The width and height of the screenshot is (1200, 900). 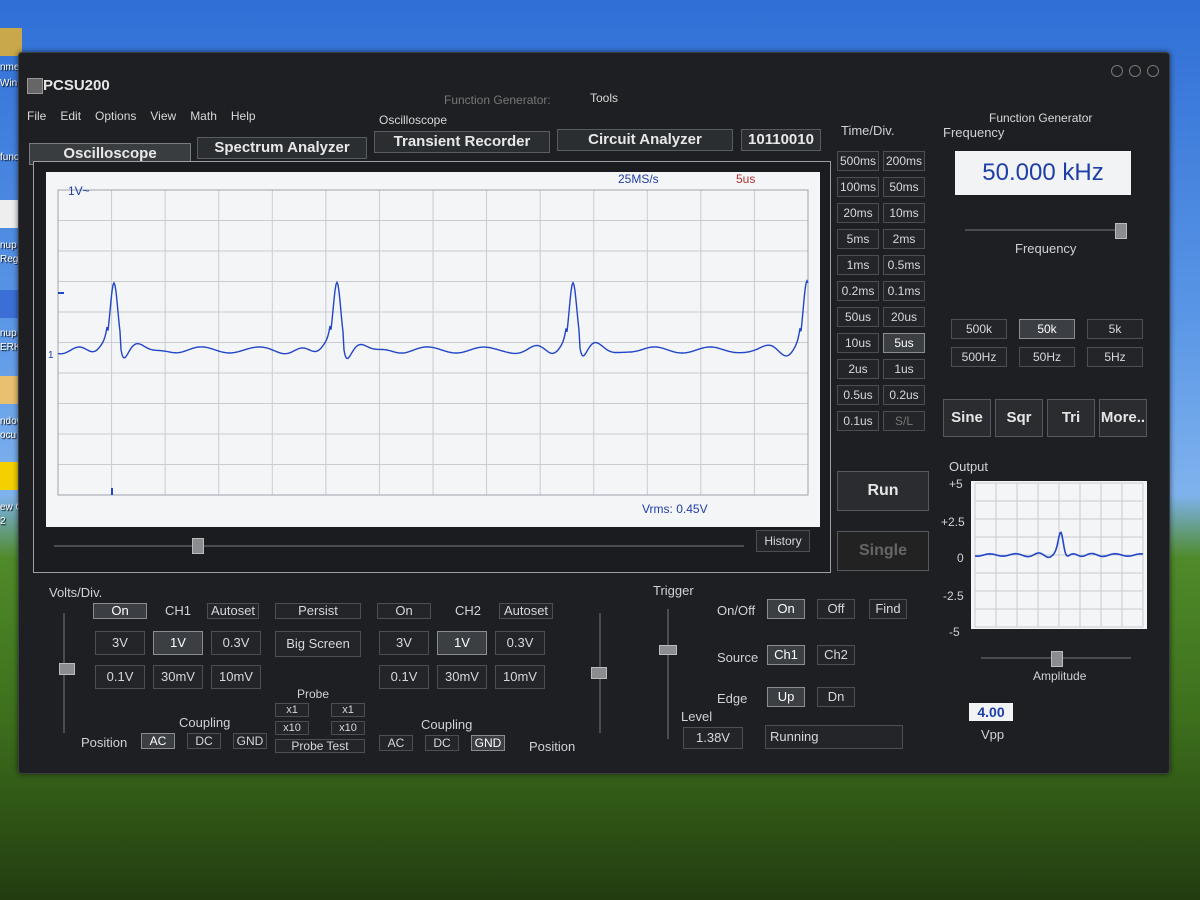 I want to click on ch1-coupling-button: DC, so click(x=204, y=741).